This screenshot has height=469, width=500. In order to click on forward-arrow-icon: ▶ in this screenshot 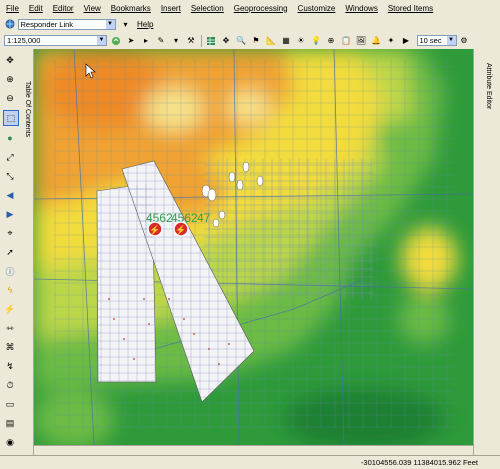, I will do `click(10, 214)`.